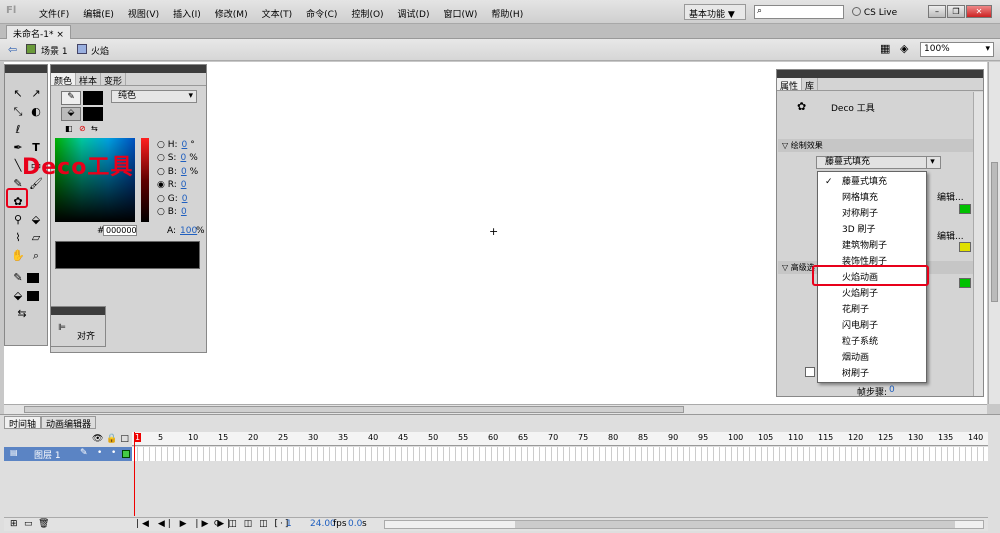  Describe the element at coordinates (684, 524) in the screenshot. I see `timeline-hscroll` at that location.